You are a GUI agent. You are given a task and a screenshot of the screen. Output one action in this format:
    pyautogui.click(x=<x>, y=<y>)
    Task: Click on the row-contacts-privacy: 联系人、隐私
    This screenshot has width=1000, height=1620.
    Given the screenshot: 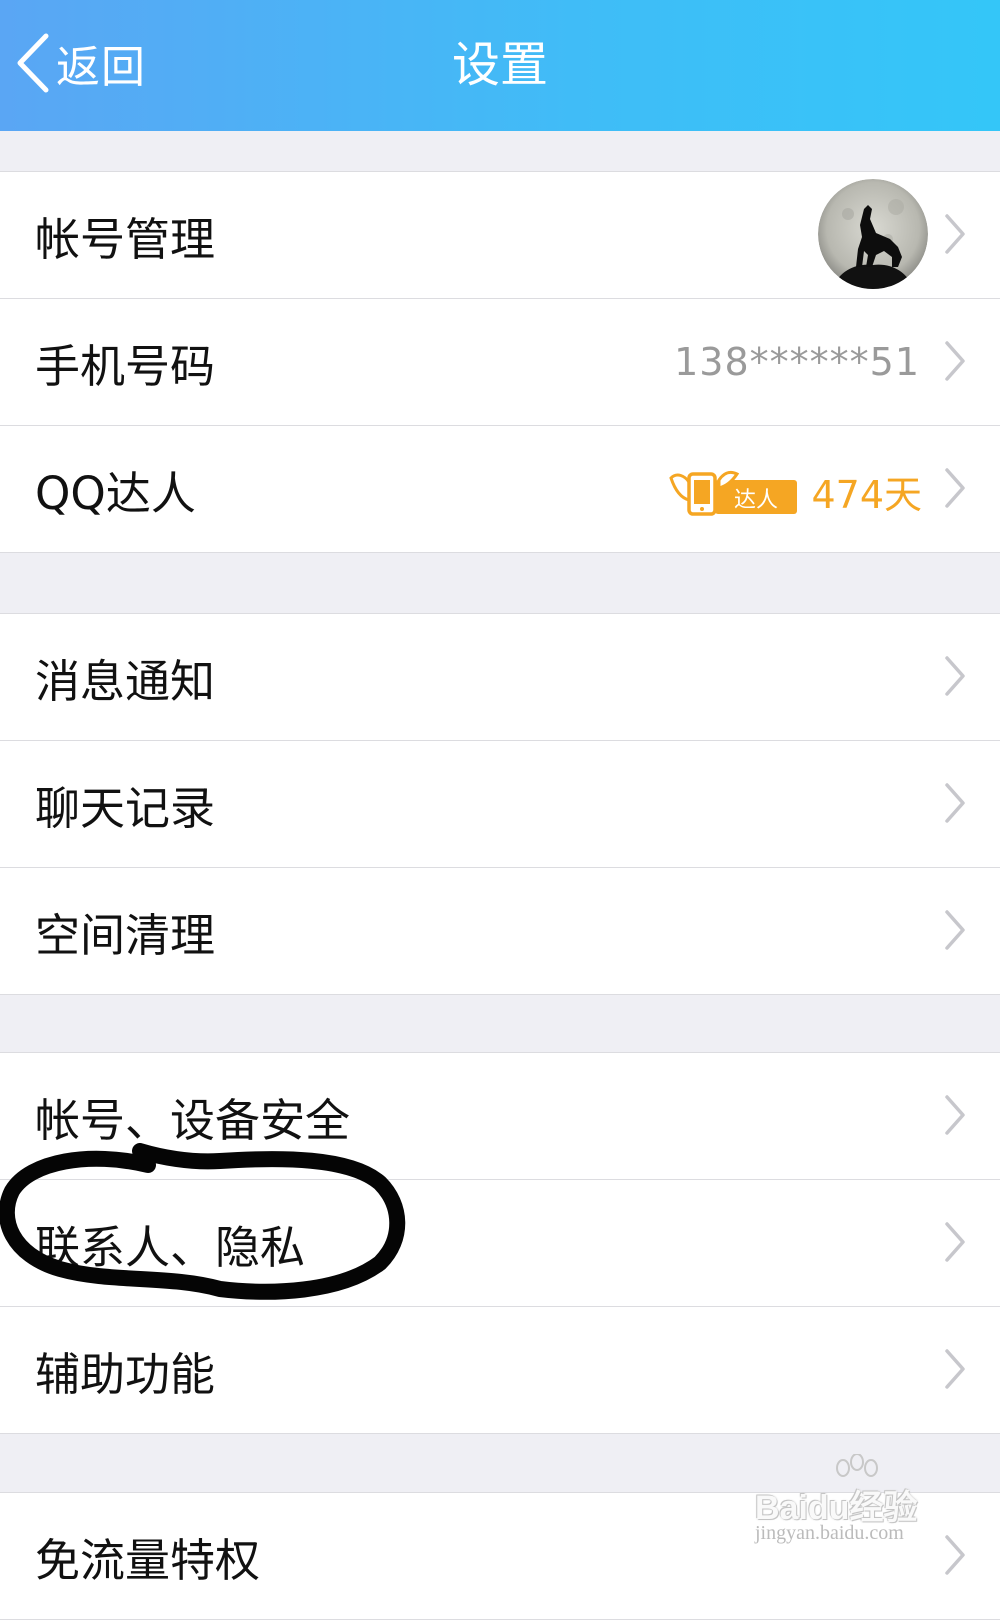 What is the action you would take?
    pyautogui.click(x=500, y=1243)
    